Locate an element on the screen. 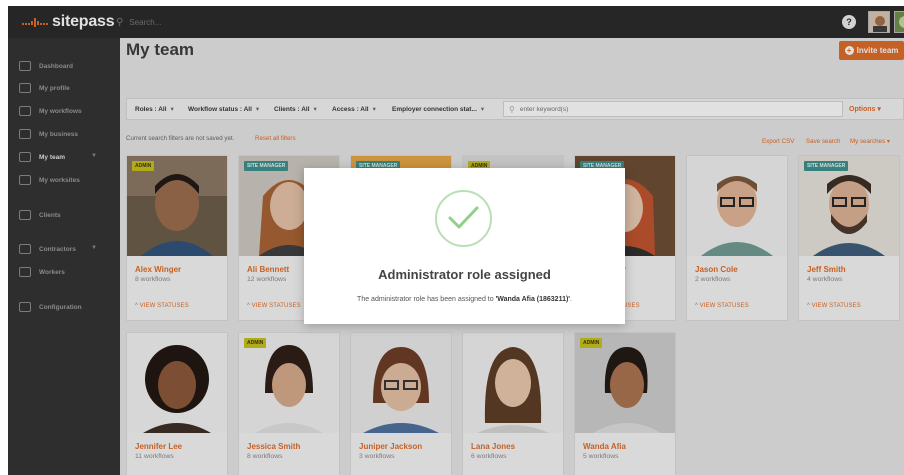  dialog-title: Administrator role assigned is located at coordinates (464, 274).